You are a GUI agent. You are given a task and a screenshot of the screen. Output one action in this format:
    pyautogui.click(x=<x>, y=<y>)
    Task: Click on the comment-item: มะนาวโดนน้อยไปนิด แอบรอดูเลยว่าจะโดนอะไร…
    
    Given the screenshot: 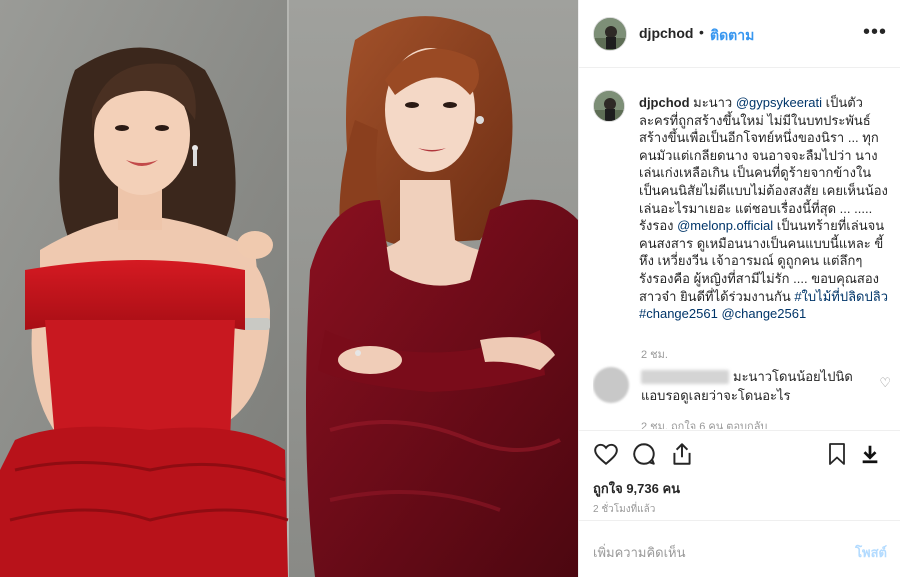 What is the action you would take?
    pyautogui.click(x=743, y=397)
    